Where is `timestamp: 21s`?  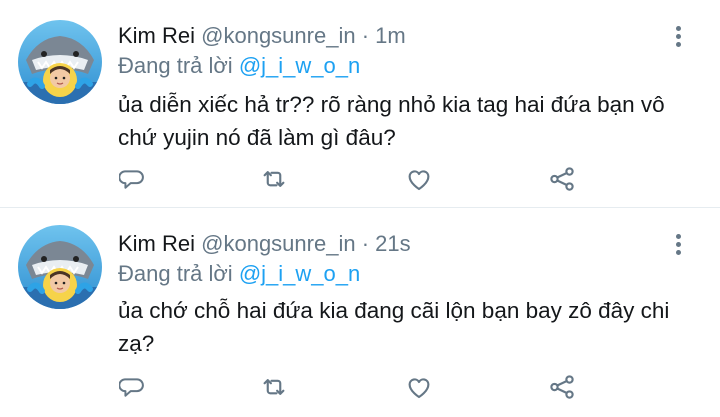 timestamp: 21s is located at coordinates (392, 243).